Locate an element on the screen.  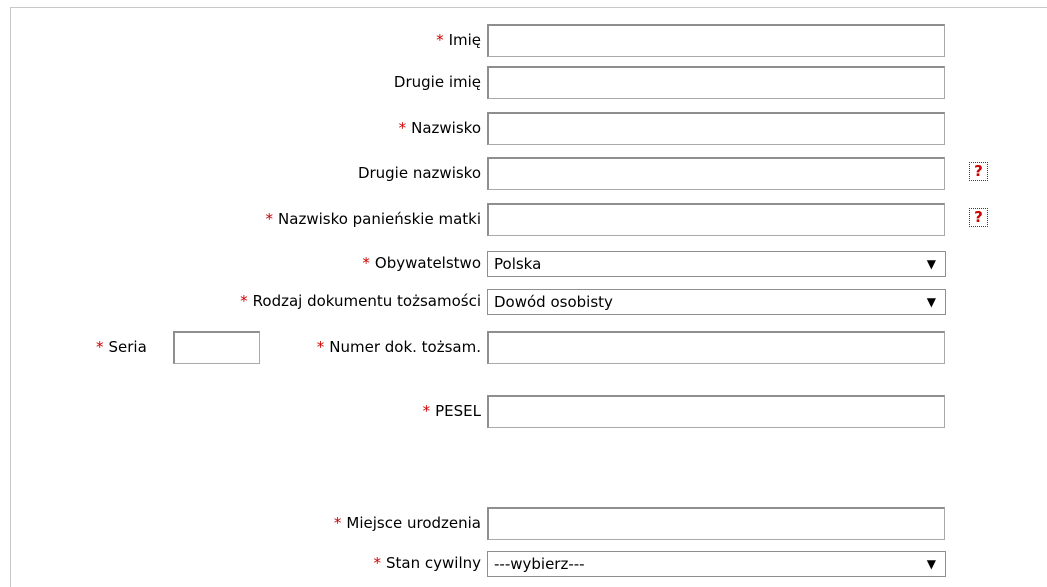
mother-maiden-name-help-icon: ? is located at coordinates (978, 217).